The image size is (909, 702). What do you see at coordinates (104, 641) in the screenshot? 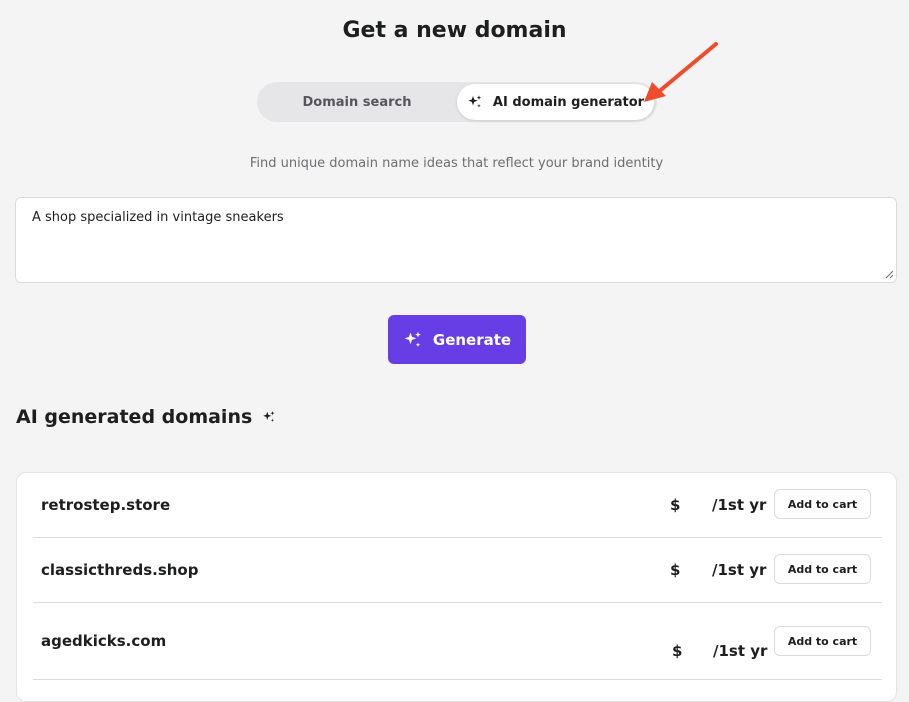
I see `domain-name: agedkicks.com` at bounding box center [104, 641].